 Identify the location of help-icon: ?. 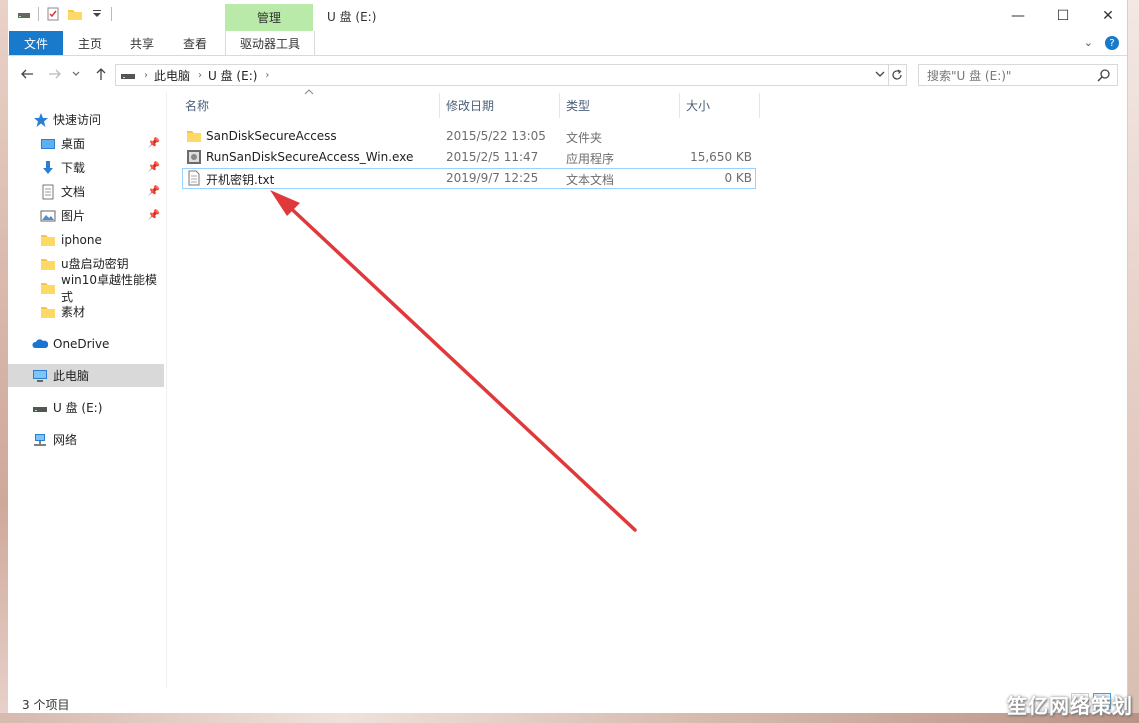
(1112, 43).